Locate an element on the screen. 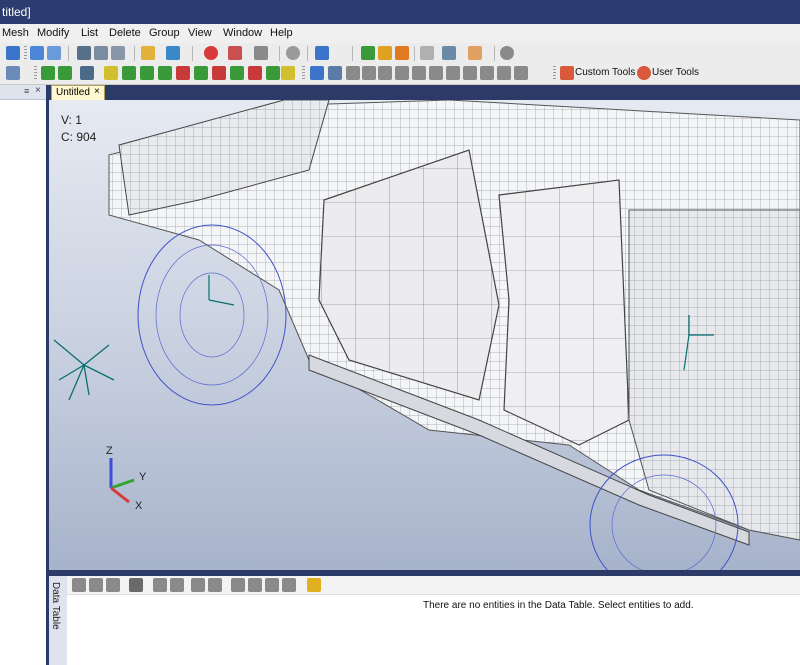  tool-11-icon is located at coordinates (288, 73).